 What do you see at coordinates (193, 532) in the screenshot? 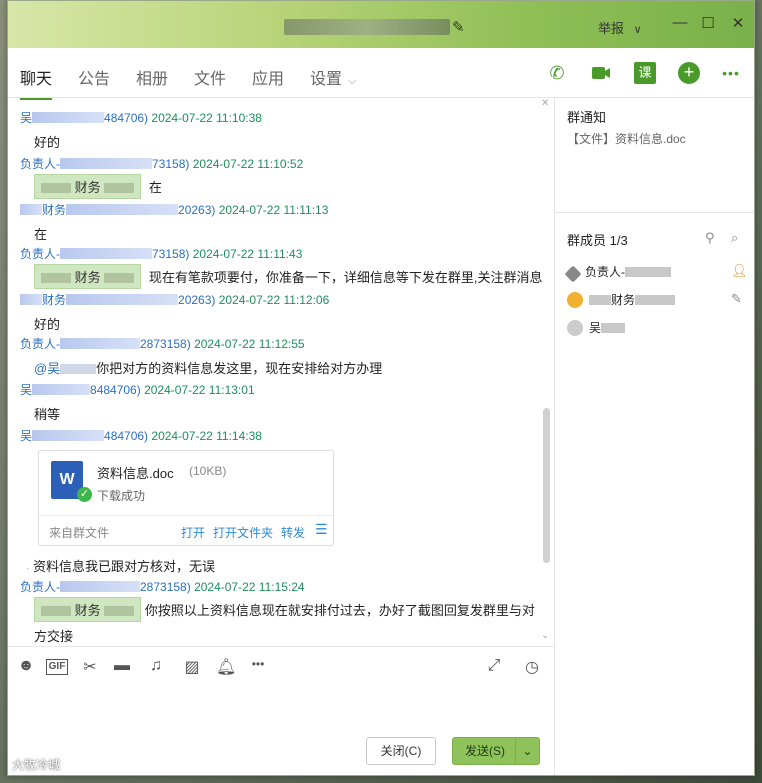
I see `open-file-link: 打开` at bounding box center [193, 532].